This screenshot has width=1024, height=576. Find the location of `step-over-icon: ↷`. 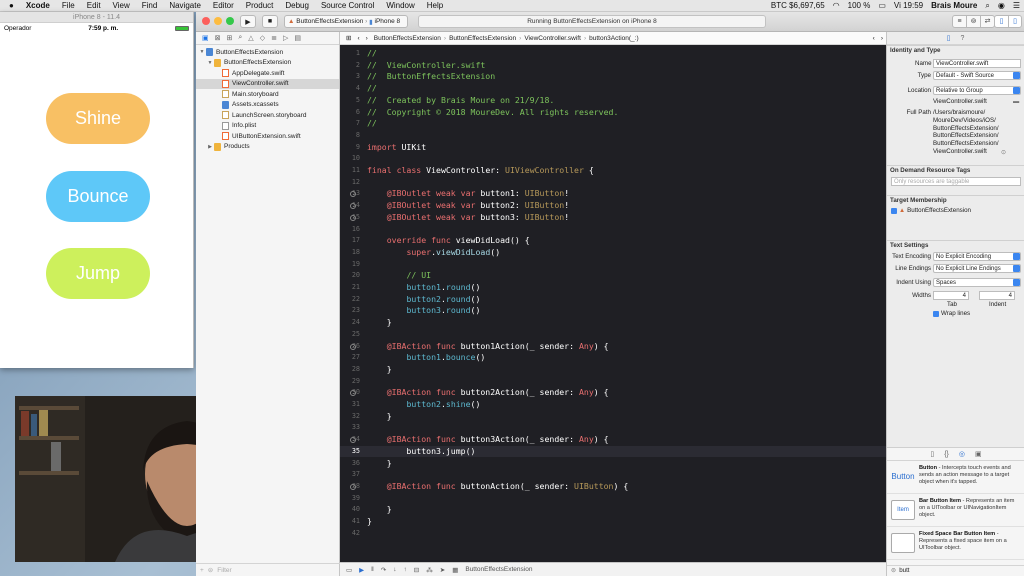

step-over-icon: ↷ is located at coordinates (383, 570).